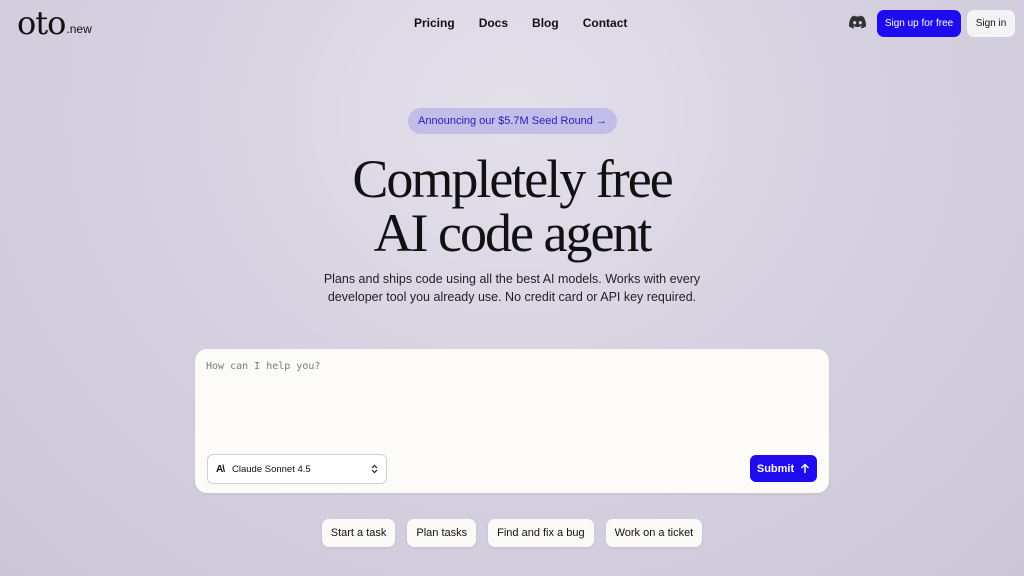  Describe the element at coordinates (775, 468) in the screenshot. I see `submit-label: Submit` at that location.